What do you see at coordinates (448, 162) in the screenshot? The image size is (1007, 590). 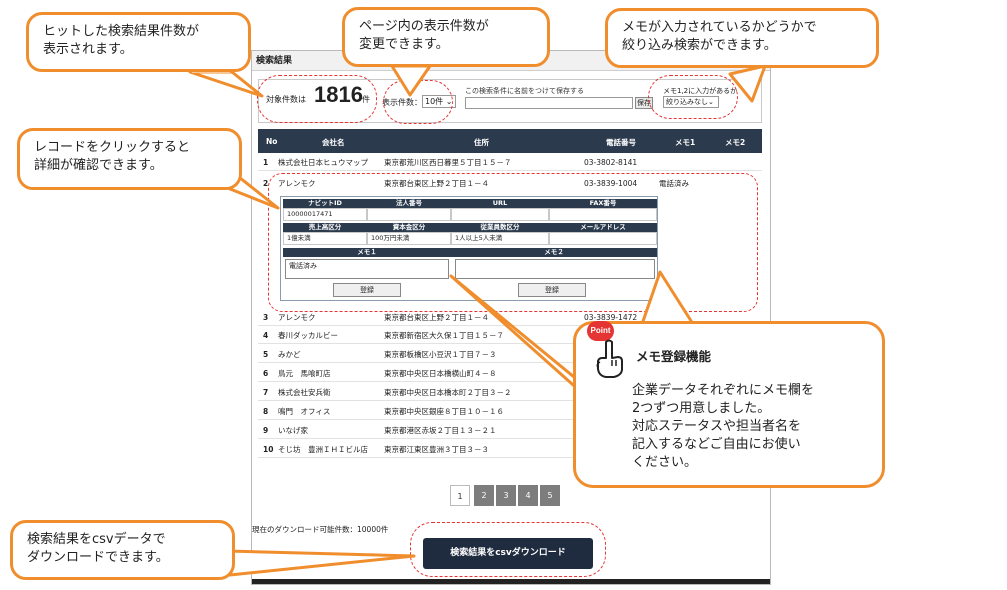 I see `row-address: 東京都荒川区西日暮里５丁目１５－７` at bounding box center [448, 162].